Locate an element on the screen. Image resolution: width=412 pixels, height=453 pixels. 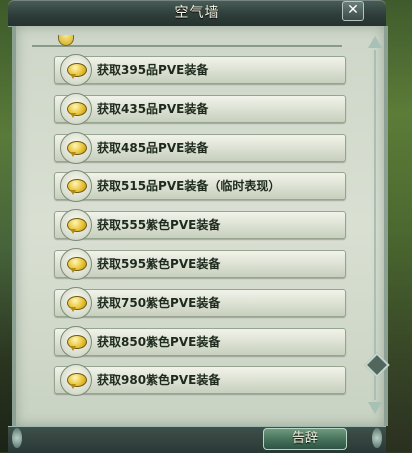
dialog-option: 获取485品PVE装备 is located at coordinates (200, 147).